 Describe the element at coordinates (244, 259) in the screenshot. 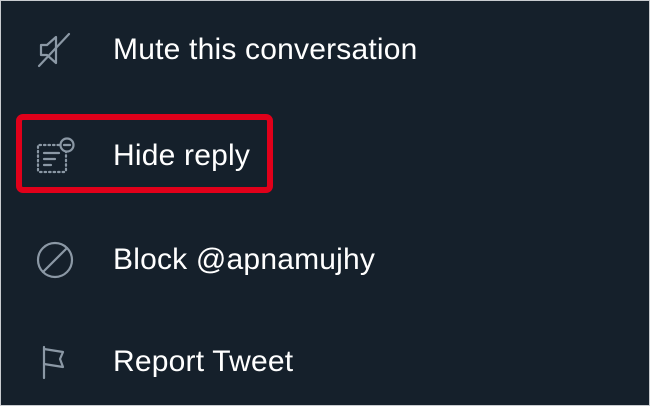

I see `menu-item-label: Block @apnamujhy` at that location.